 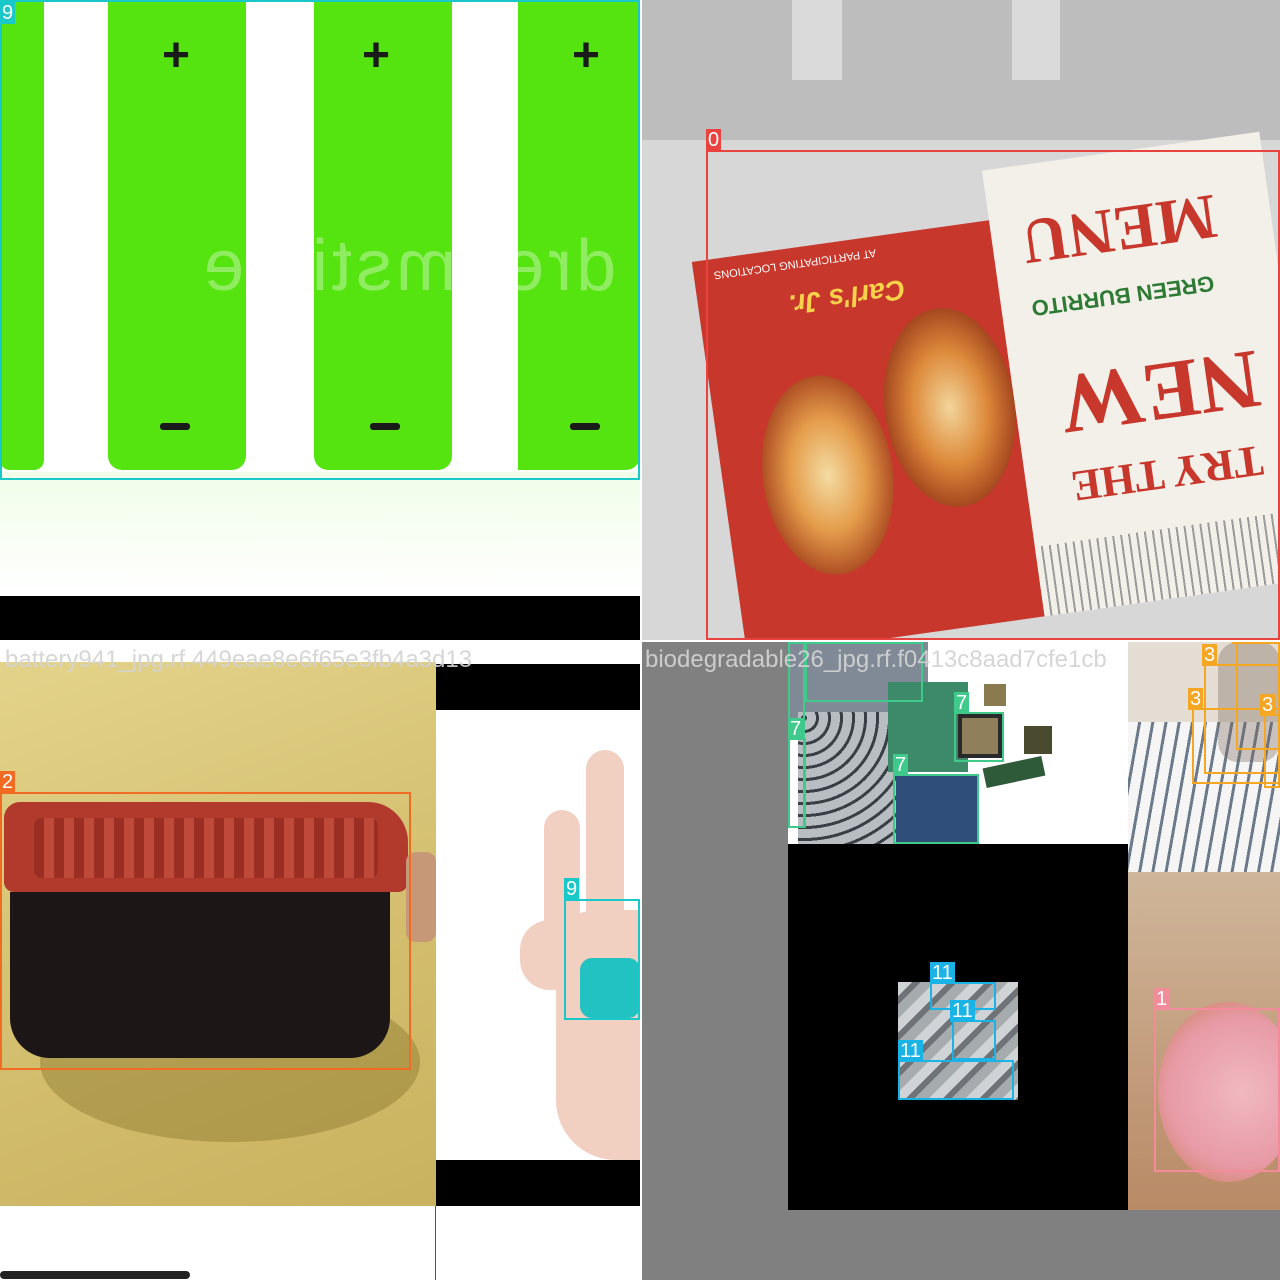 What do you see at coordinates (965, 659) in the screenshot?
I see `filename-suffix: _jpg.rf.f0413c8aad7cfe1cb` at bounding box center [965, 659].